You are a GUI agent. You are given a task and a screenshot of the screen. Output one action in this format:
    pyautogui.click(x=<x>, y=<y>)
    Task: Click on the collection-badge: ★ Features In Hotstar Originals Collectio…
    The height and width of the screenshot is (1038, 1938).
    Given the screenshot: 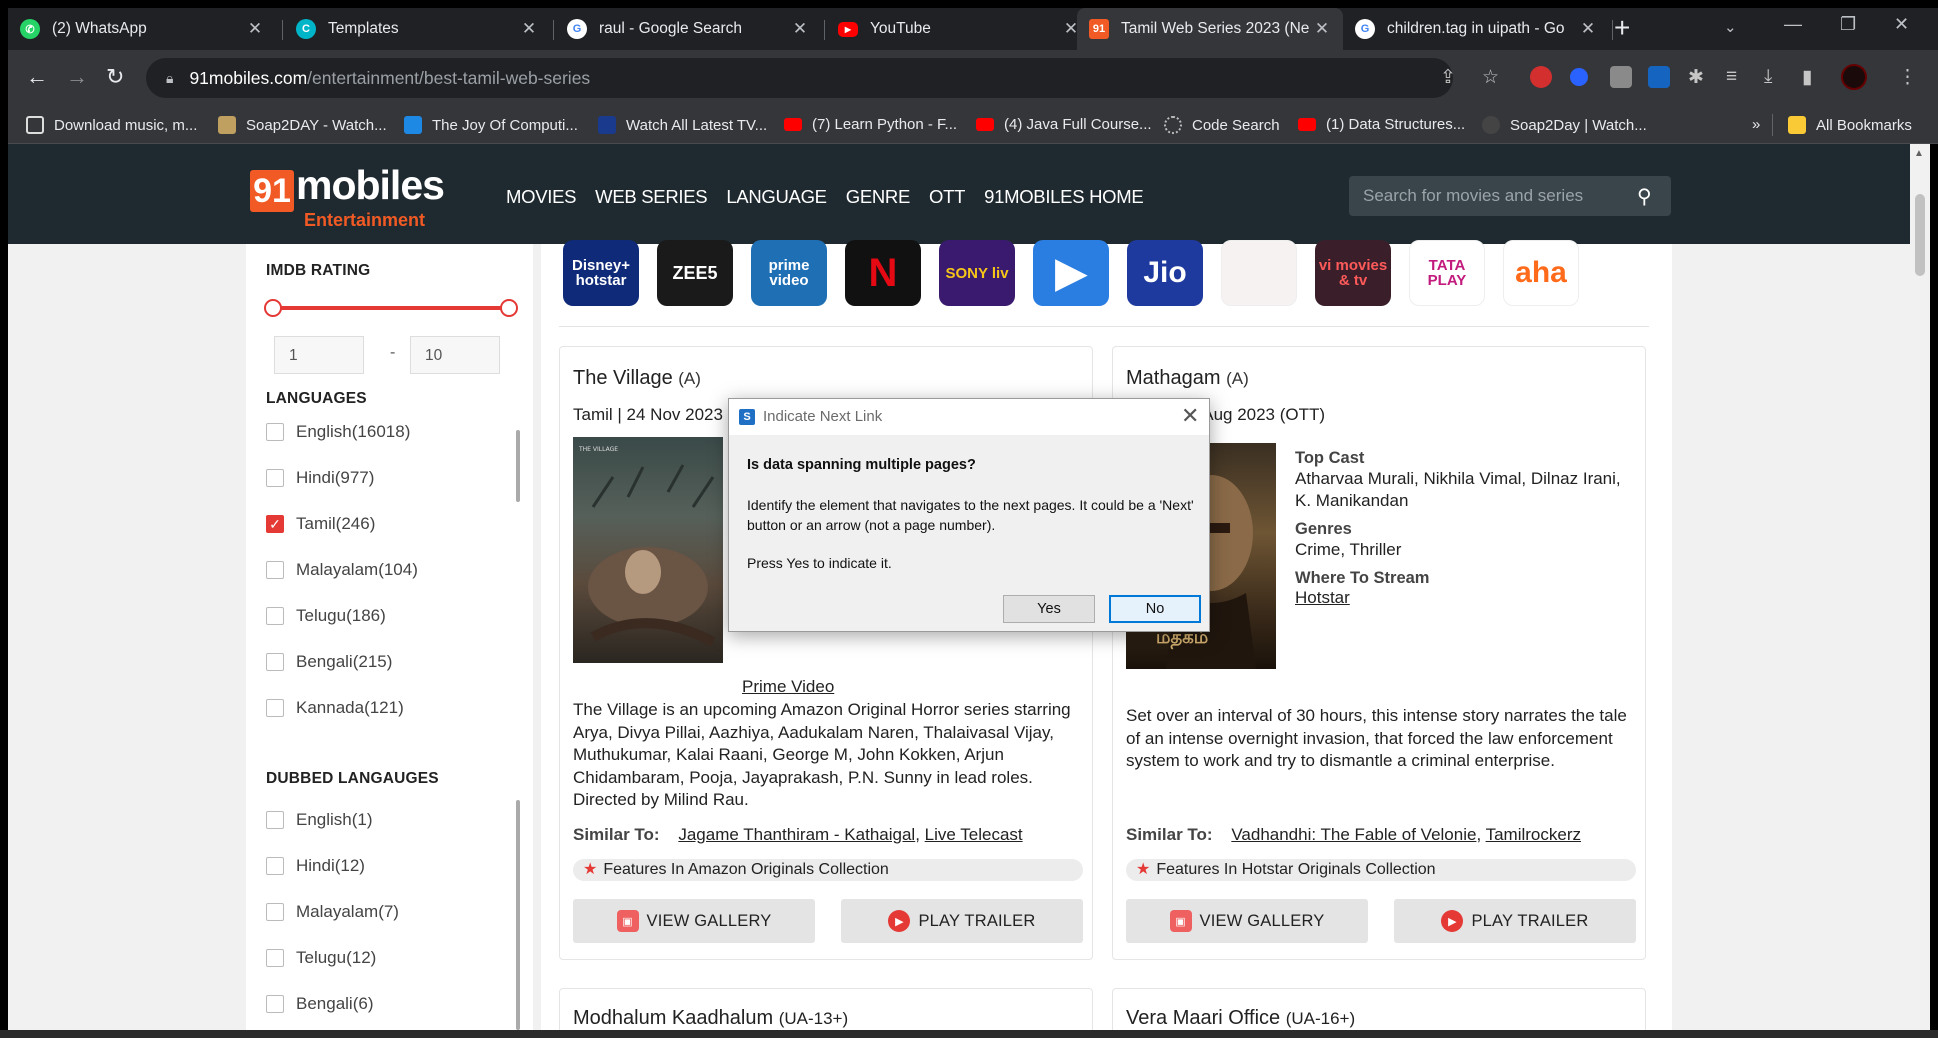 What is the action you would take?
    pyautogui.click(x=1381, y=870)
    